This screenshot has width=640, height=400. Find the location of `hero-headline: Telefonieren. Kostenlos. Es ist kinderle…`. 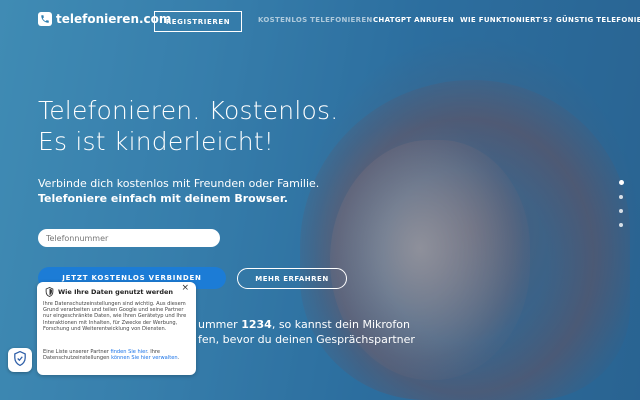

hero-headline: Telefonieren. Kostenlos. Es ist kinderle… is located at coordinates (188, 126).